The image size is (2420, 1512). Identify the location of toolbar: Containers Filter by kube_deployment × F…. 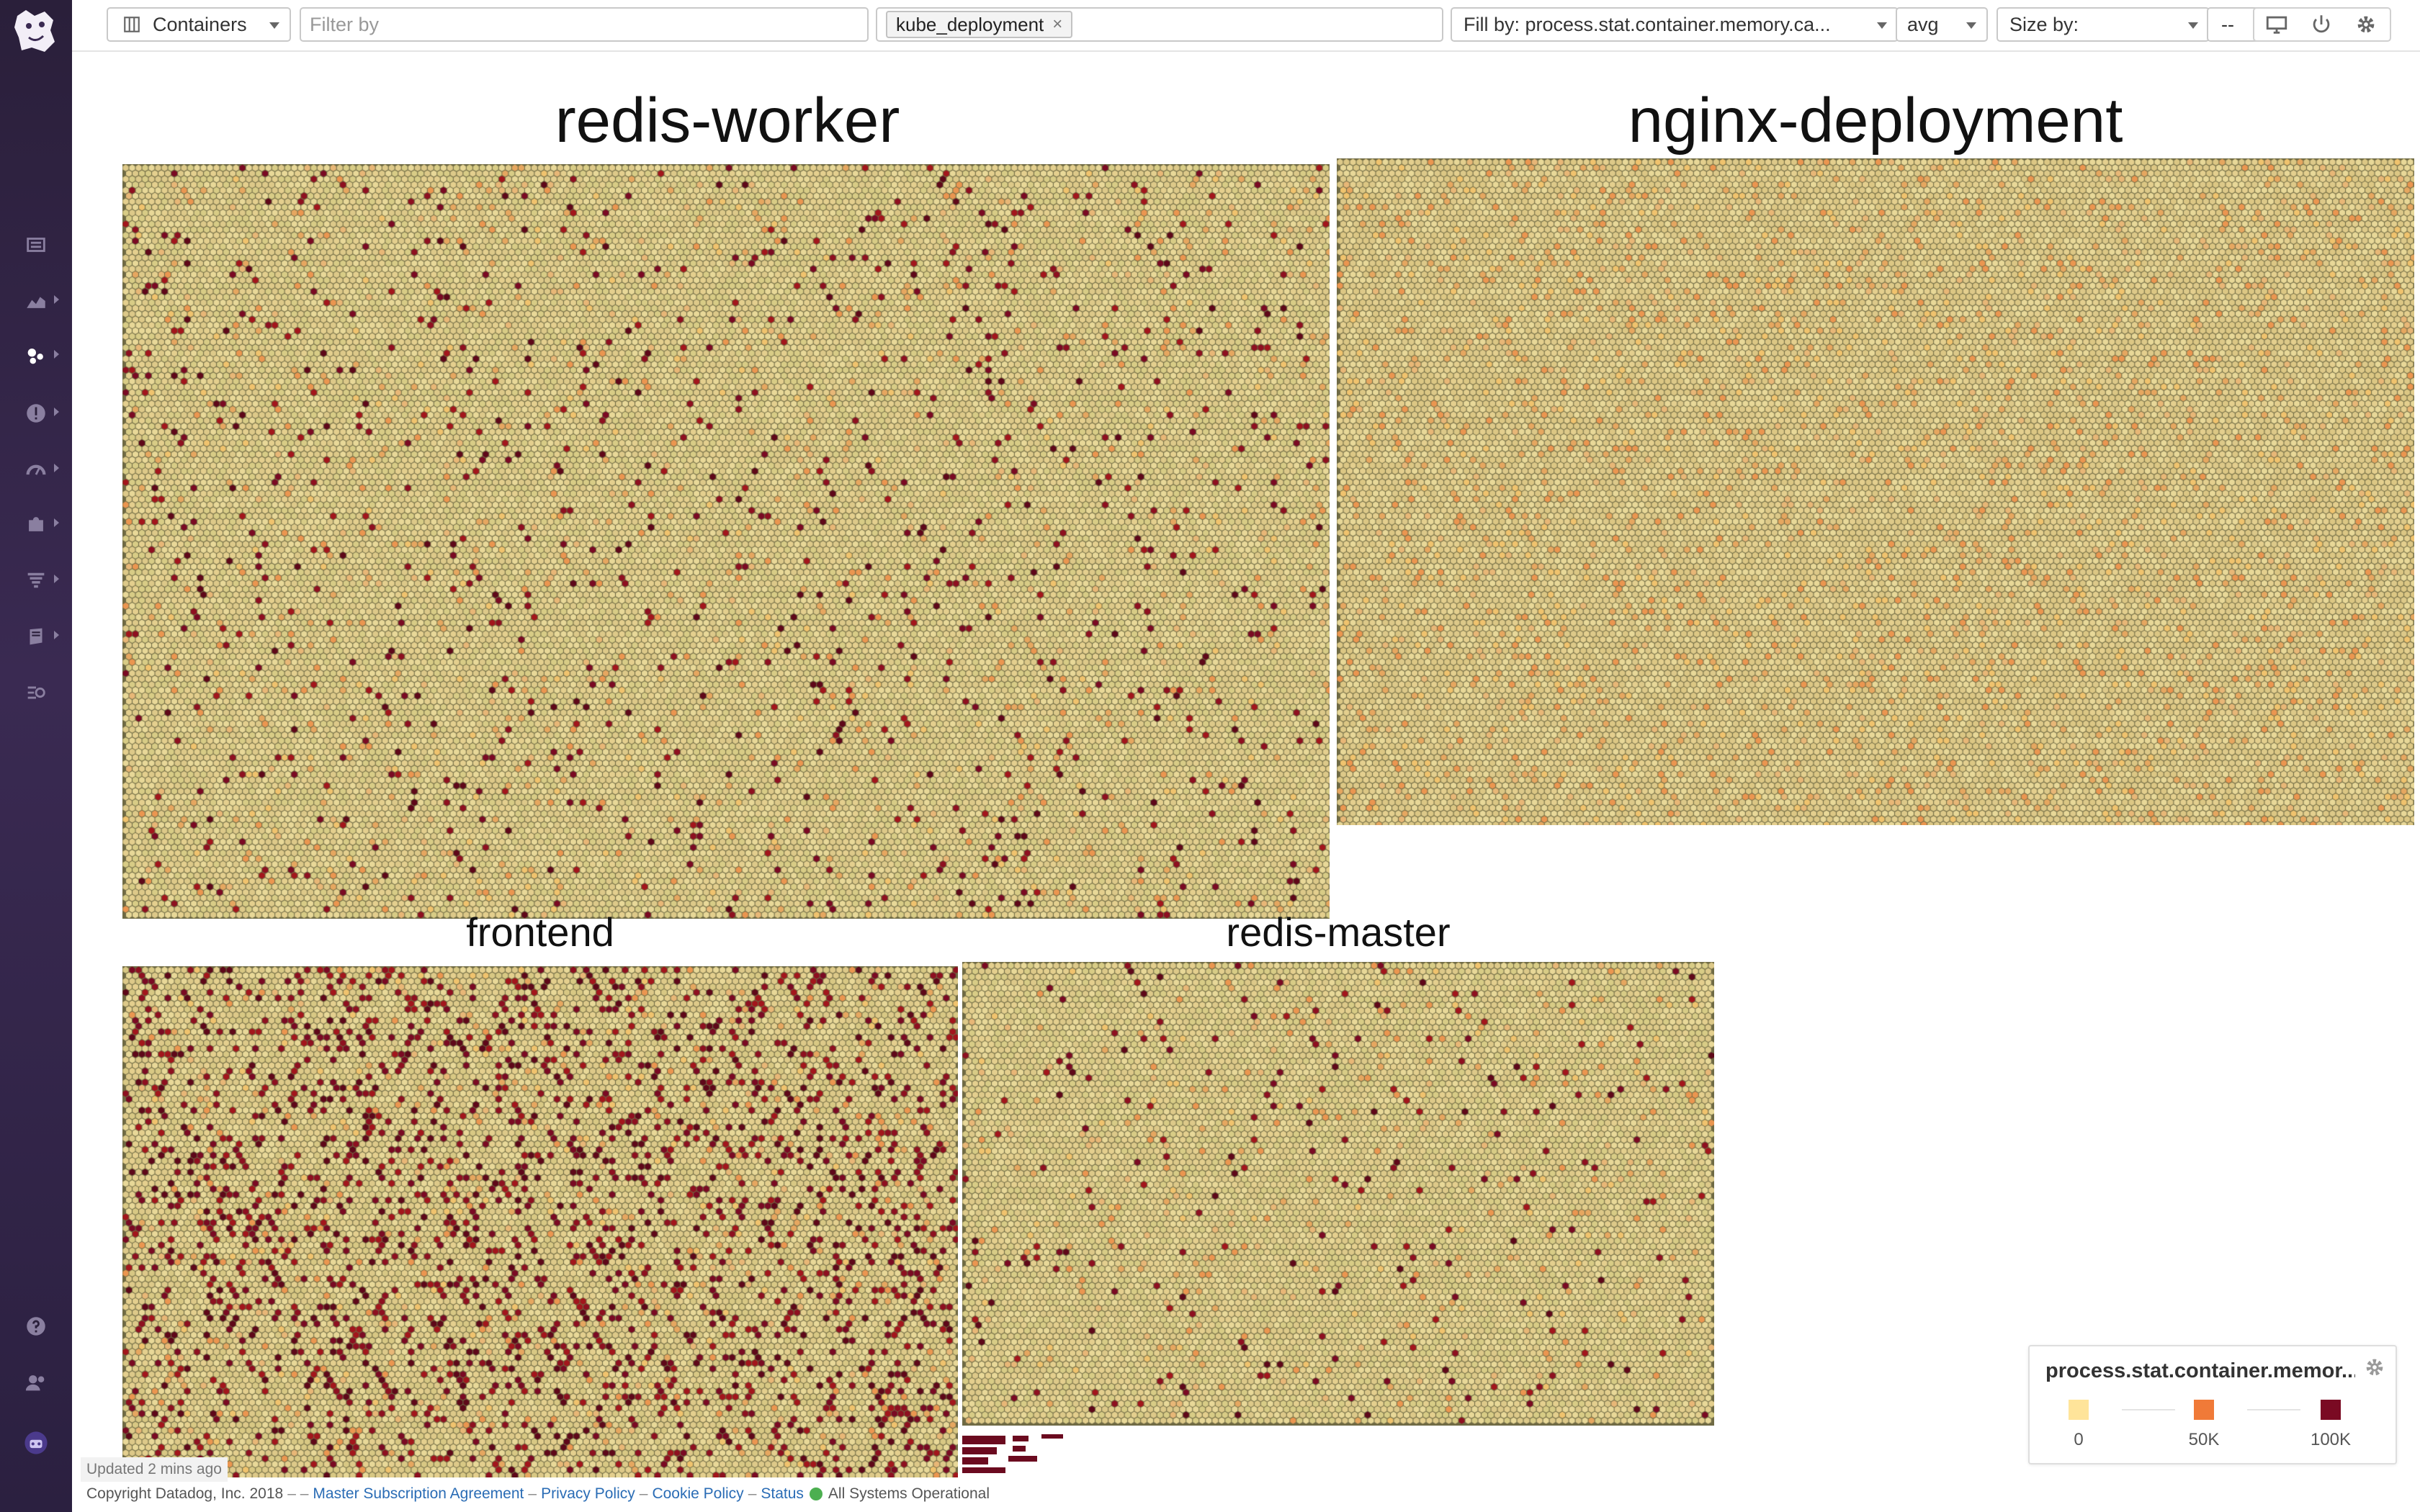
(1246, 26).